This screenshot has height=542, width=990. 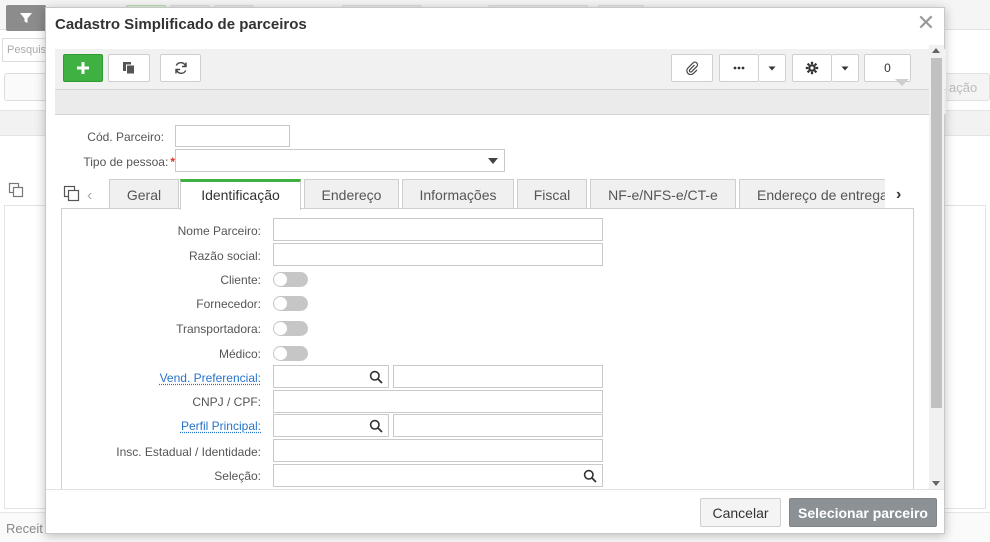 I want to click on vend-preferencial-link: Vend. Preferencial:, so click(x=183, y=378).